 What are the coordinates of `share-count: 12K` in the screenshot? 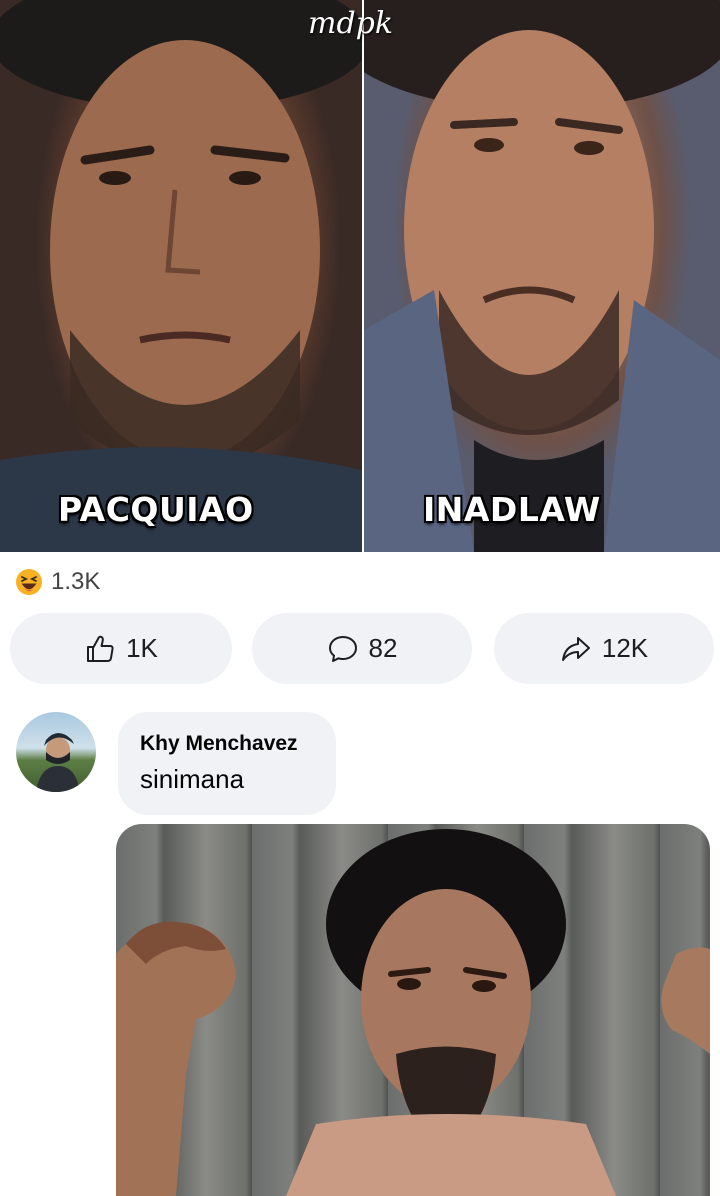 It's located at (625, 648).